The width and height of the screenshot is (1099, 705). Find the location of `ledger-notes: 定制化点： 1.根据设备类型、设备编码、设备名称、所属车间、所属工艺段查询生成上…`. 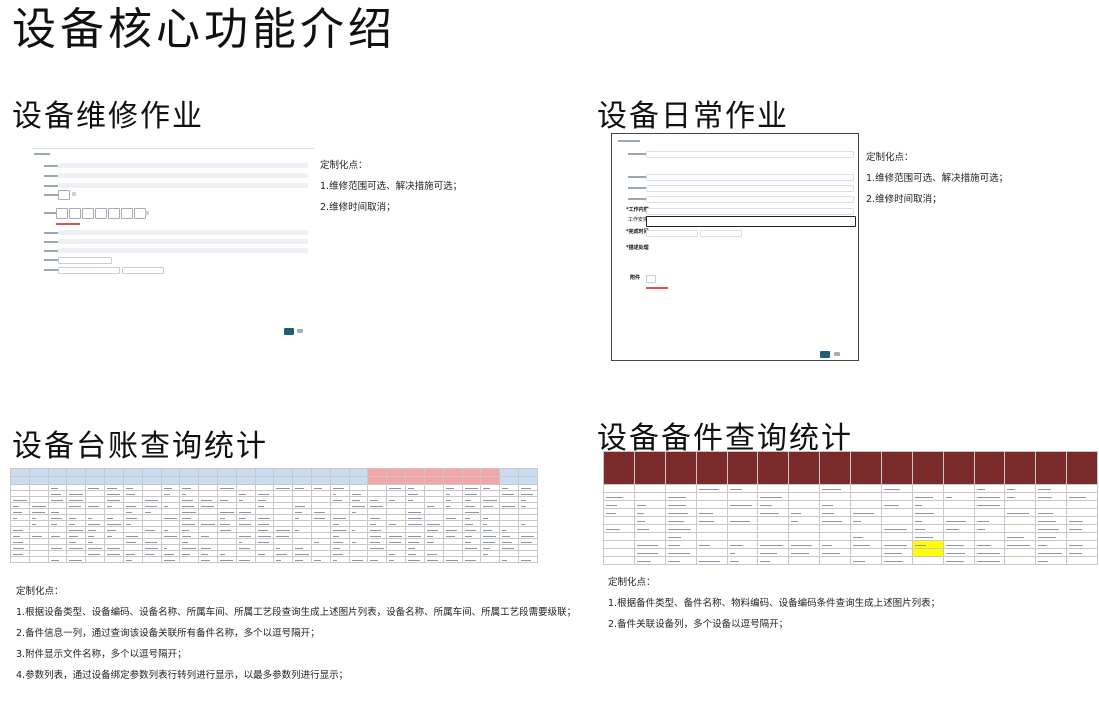

ledger-notes: 定制化点： 1.根据设备类型、设备编码、设备名称、所属车间、所属工艺段查询生成上… is located at coordinates (296, 637).